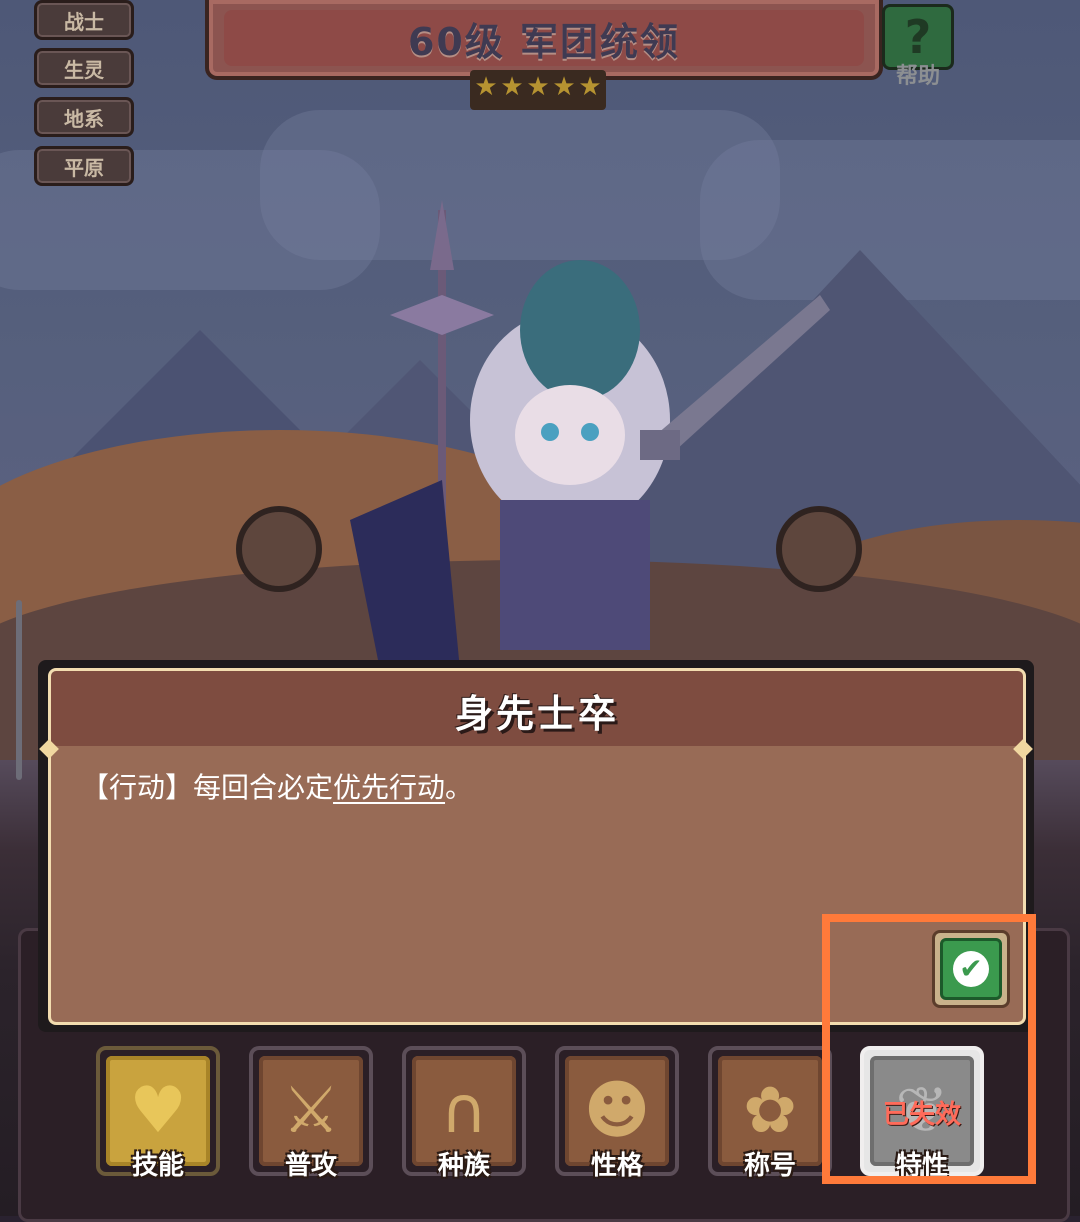  What do you see at coordinates (389, 787) in the screenshot?
I see `keyword-link: 优先行动` at bounding box center [389, 787].